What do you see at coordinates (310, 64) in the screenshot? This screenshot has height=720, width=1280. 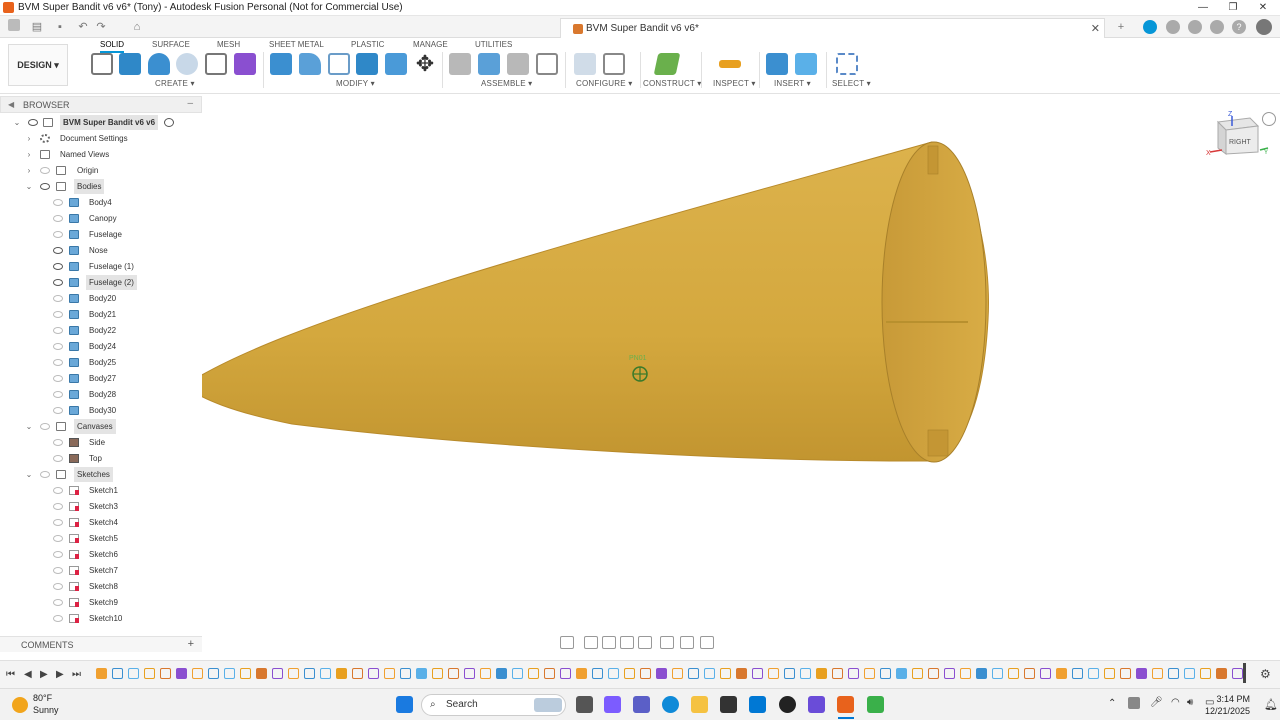 I see `fillet-icon` at bounding box center [310, 64].